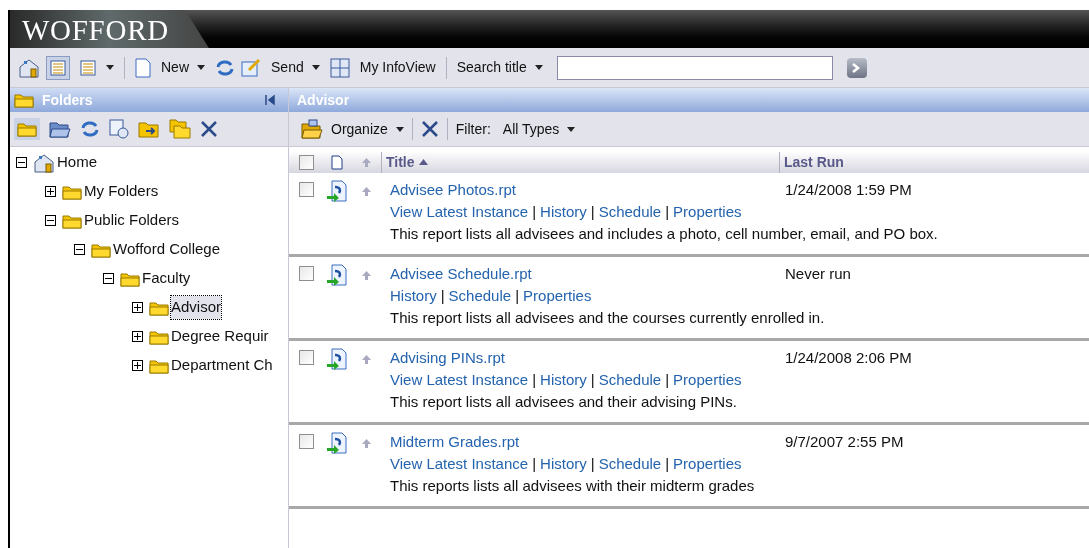 This screenshot has height=548, width=1089. I want to click on report-description: This report lists all advisees and their advising PINs., so click(564, 402).